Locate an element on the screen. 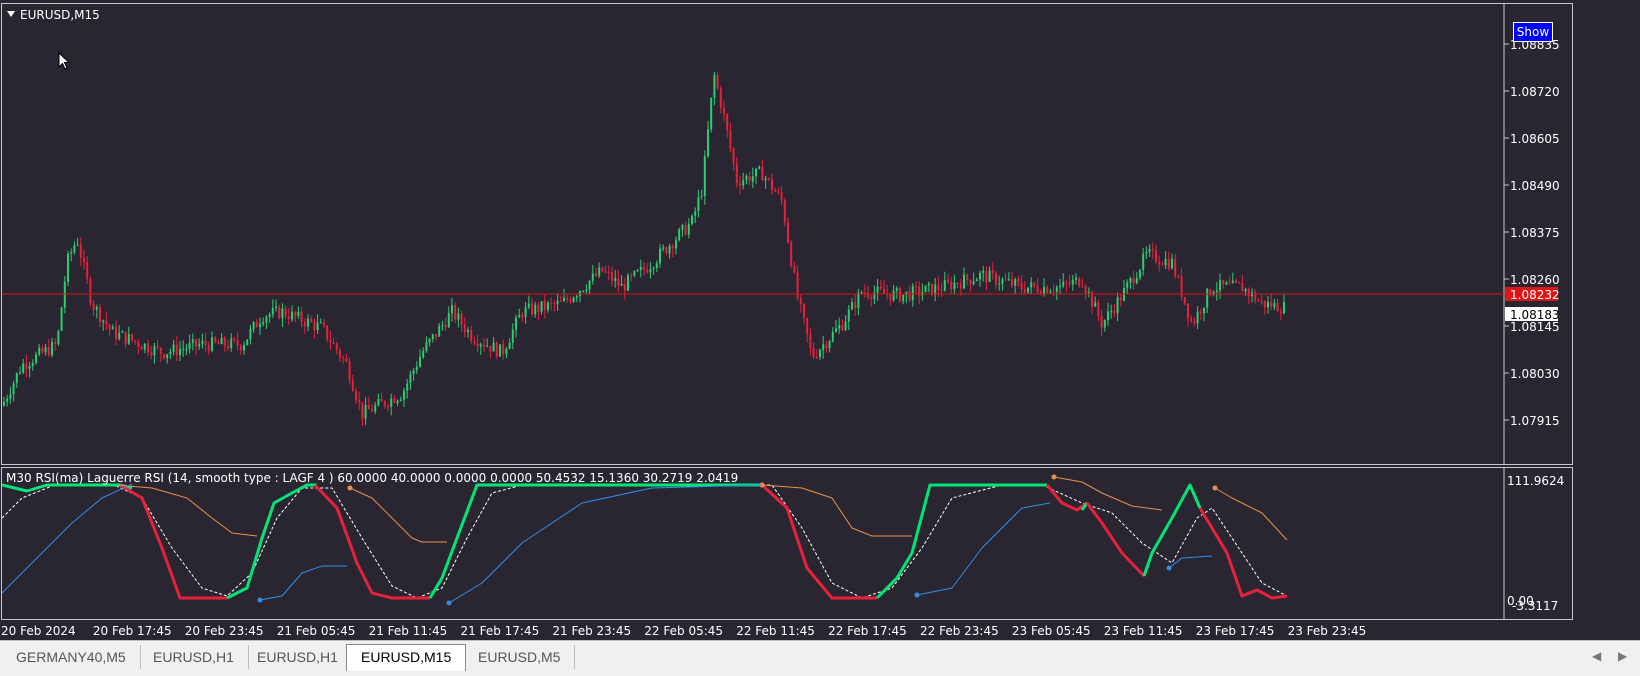 The height and width of the screenshot is (676, 1640). time-label: 23 Feb 17:45 is located at coordinates (1235, 631).